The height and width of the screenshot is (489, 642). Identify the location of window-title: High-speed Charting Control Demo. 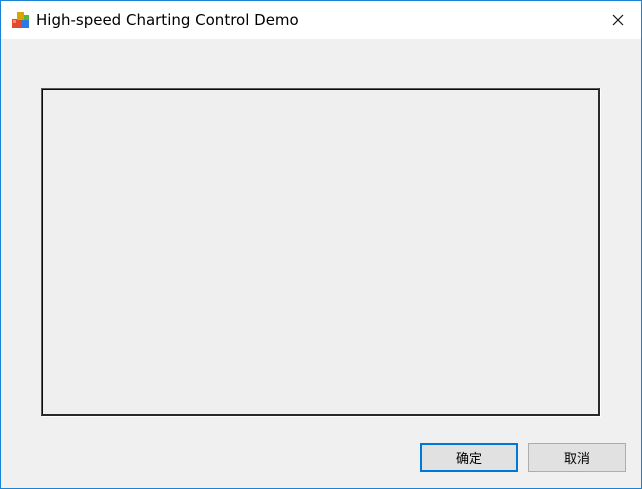
(167, 20).